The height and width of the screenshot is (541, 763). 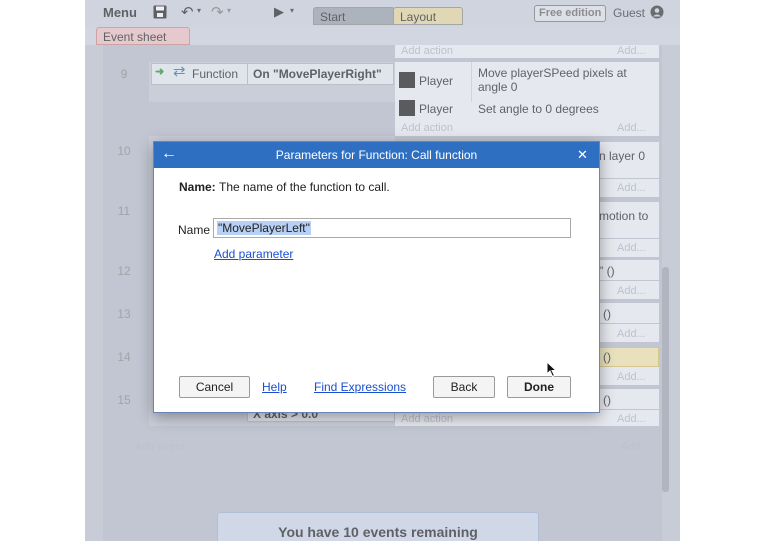 I want to click on description-label: Name:, so click(x=197, y=187).